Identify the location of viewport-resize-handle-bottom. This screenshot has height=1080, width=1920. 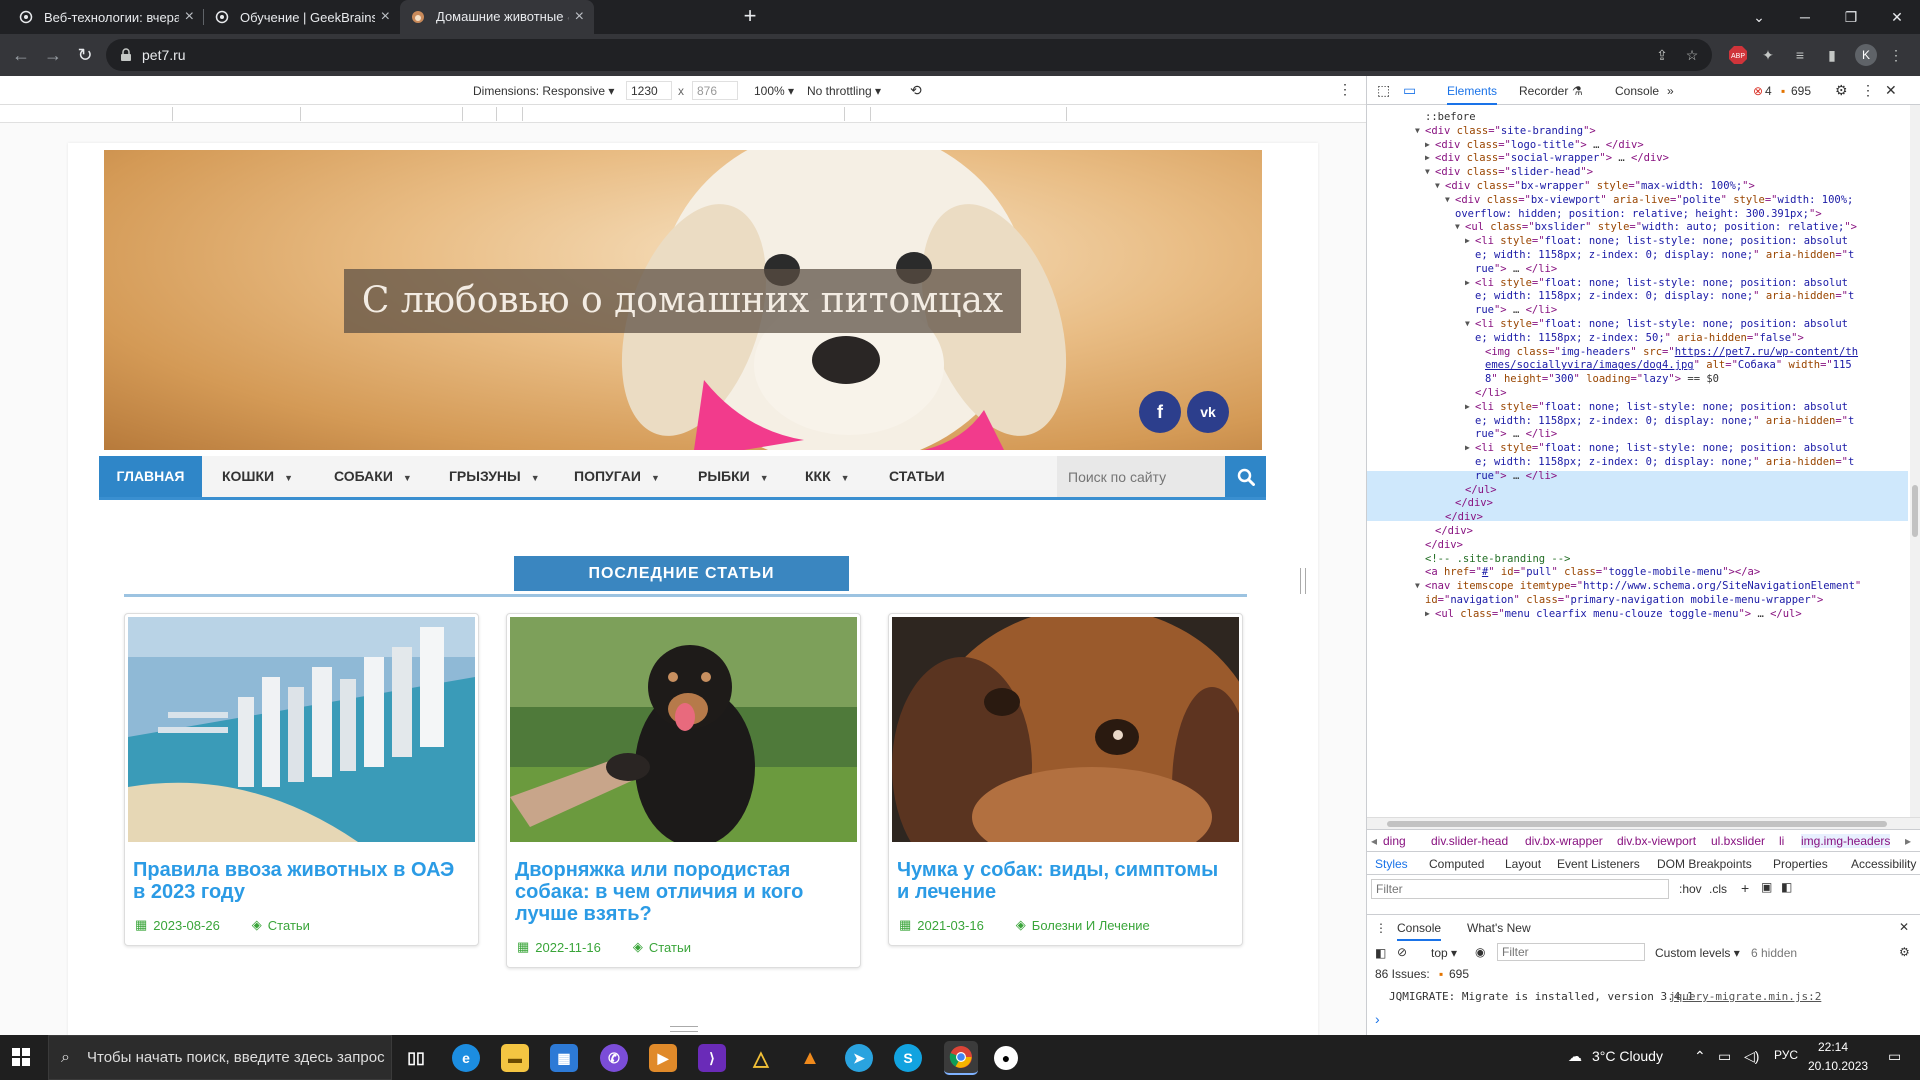
(684, 1029).